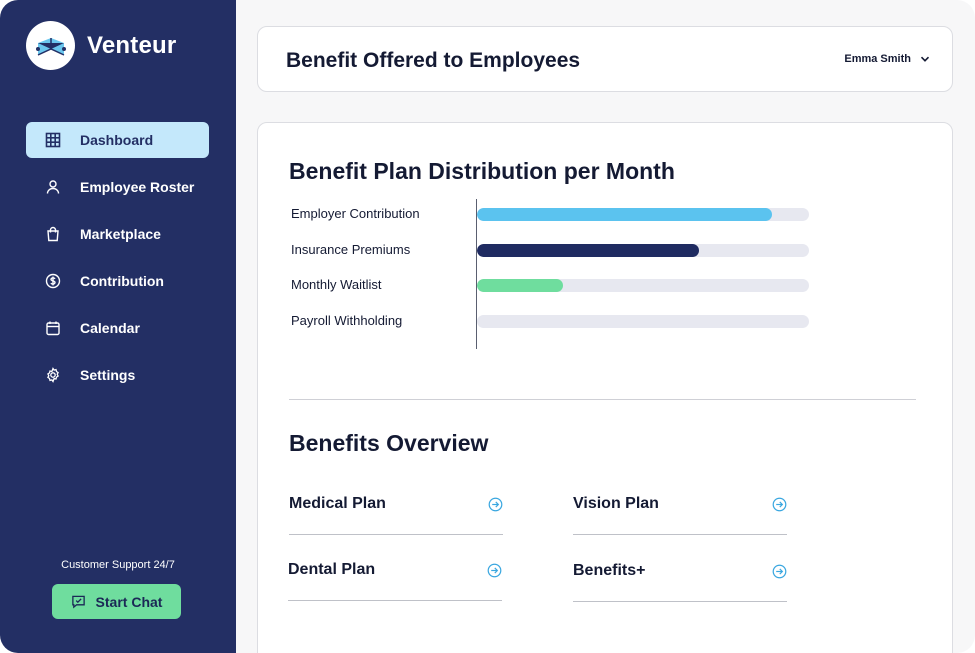 The image size is (975, 653). What do you see at coordinates (925, 59) in the screenshot?
I see `chevron-down-icon` at bounding box center [925, 59].